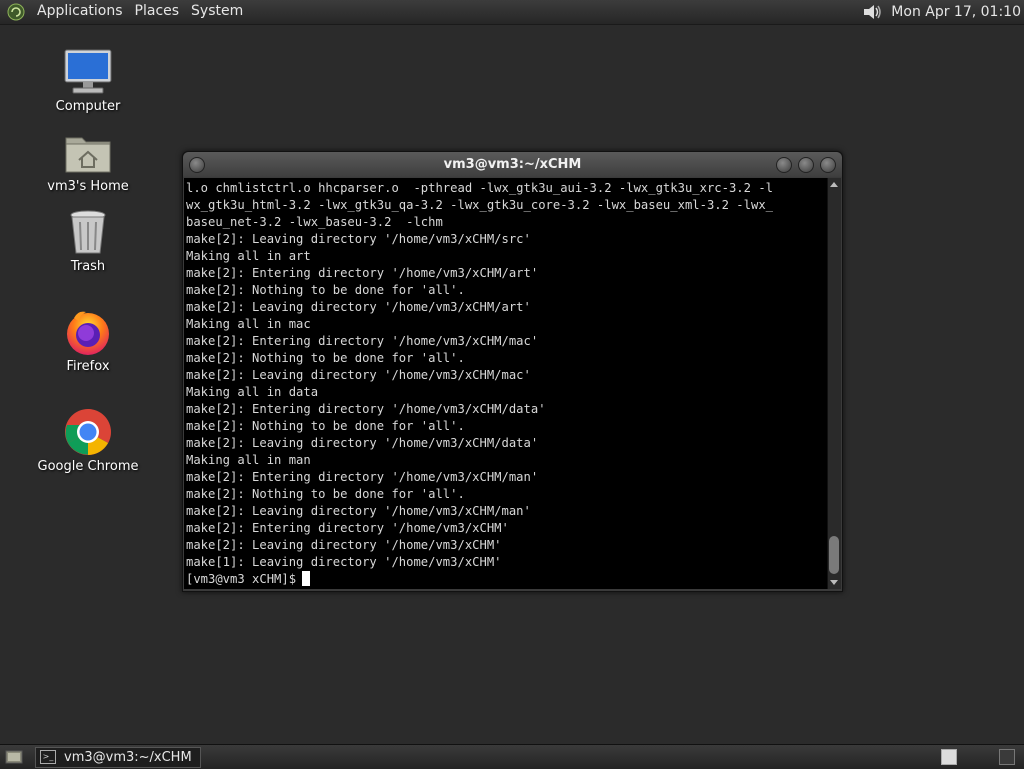 This screenshot has width=1024, height=769. Describe the element at coordinates (88, 106) in the screenshot. I see `desktop-icon-label: Computer` at that location.